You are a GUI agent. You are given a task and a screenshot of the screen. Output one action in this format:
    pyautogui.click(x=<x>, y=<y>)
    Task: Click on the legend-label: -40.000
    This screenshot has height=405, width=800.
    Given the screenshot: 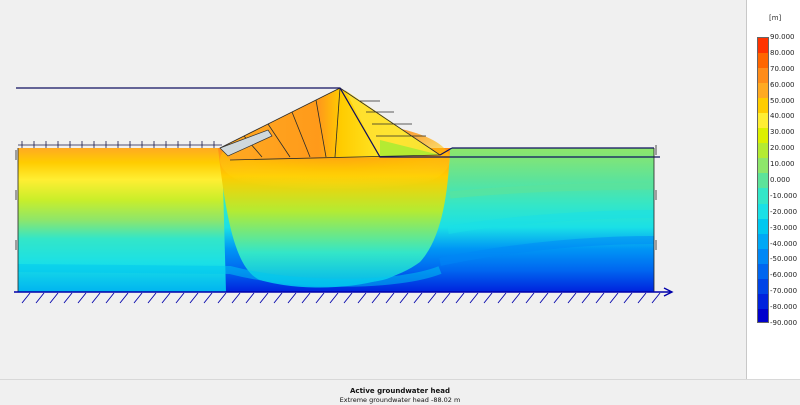 What is the action you would take?
    pyautogui.click(x=784, y=243)
    